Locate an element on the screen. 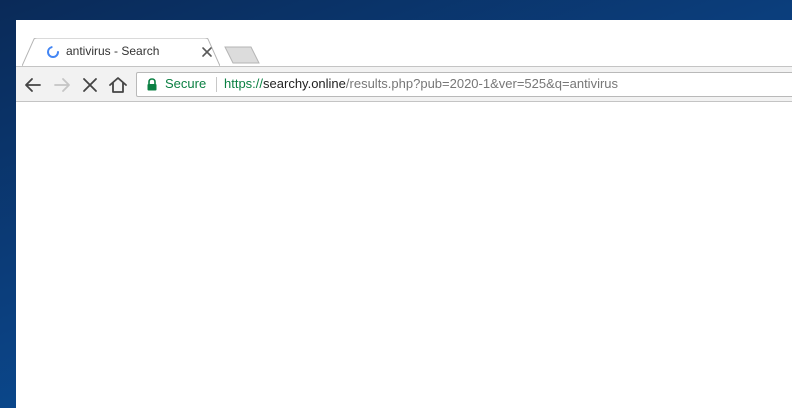 This screenshot has height=408, width=792. url-scheme: https:// is located at coordinates (244, 83).